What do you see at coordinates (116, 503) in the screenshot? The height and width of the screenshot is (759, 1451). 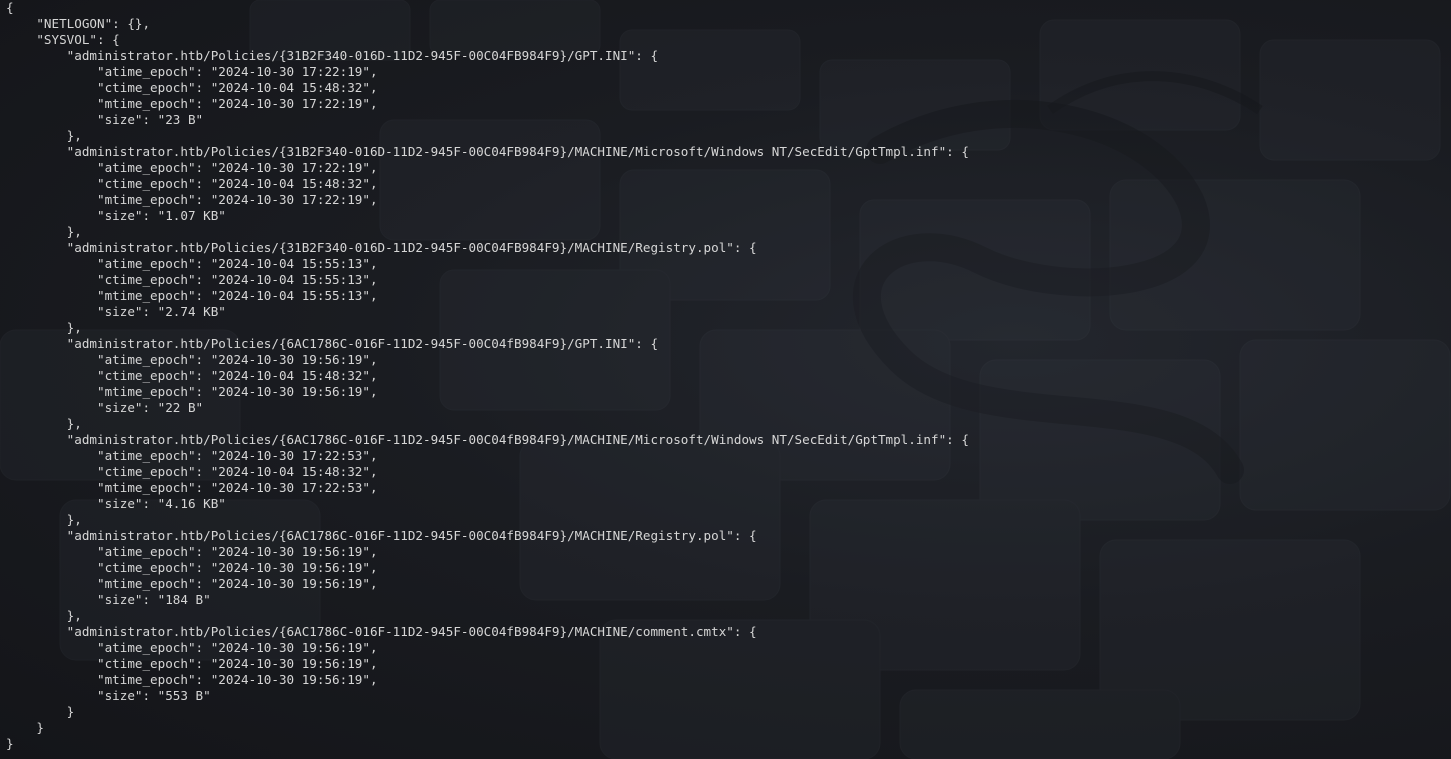 I see `output-line: "size": "4.16 KB"` at bounding box center [116, 503].